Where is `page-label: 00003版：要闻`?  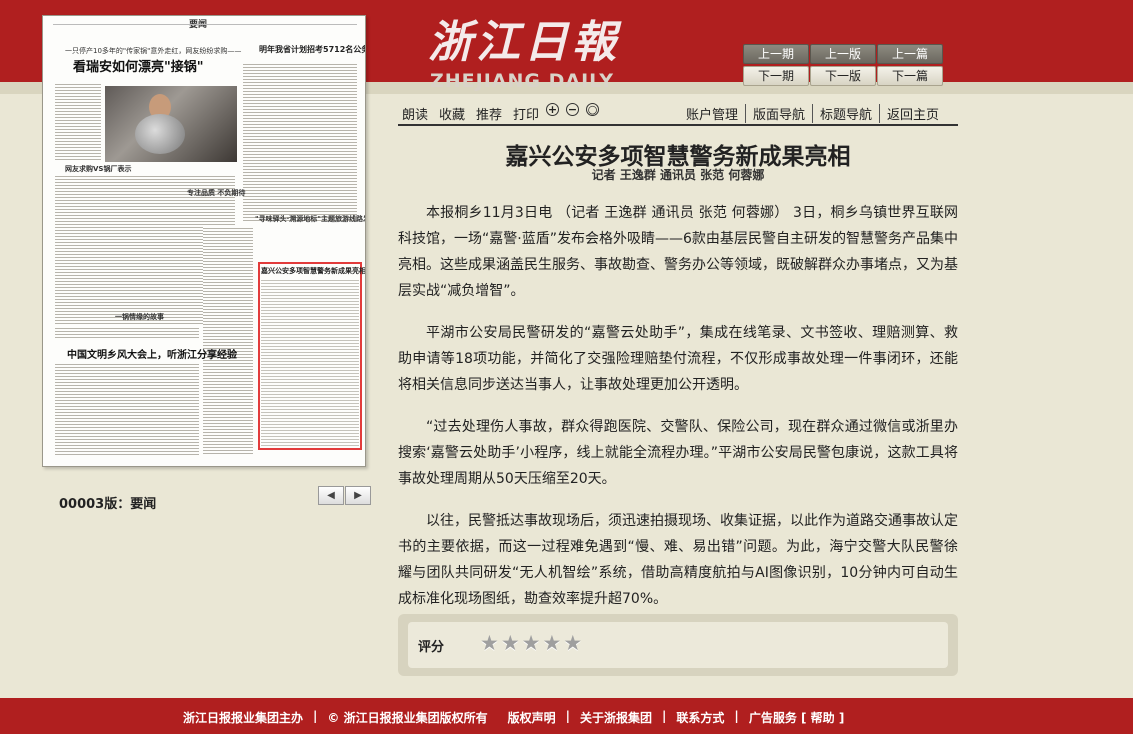
page-label: 00003版：要闻 is located at coordinates (108, 504).